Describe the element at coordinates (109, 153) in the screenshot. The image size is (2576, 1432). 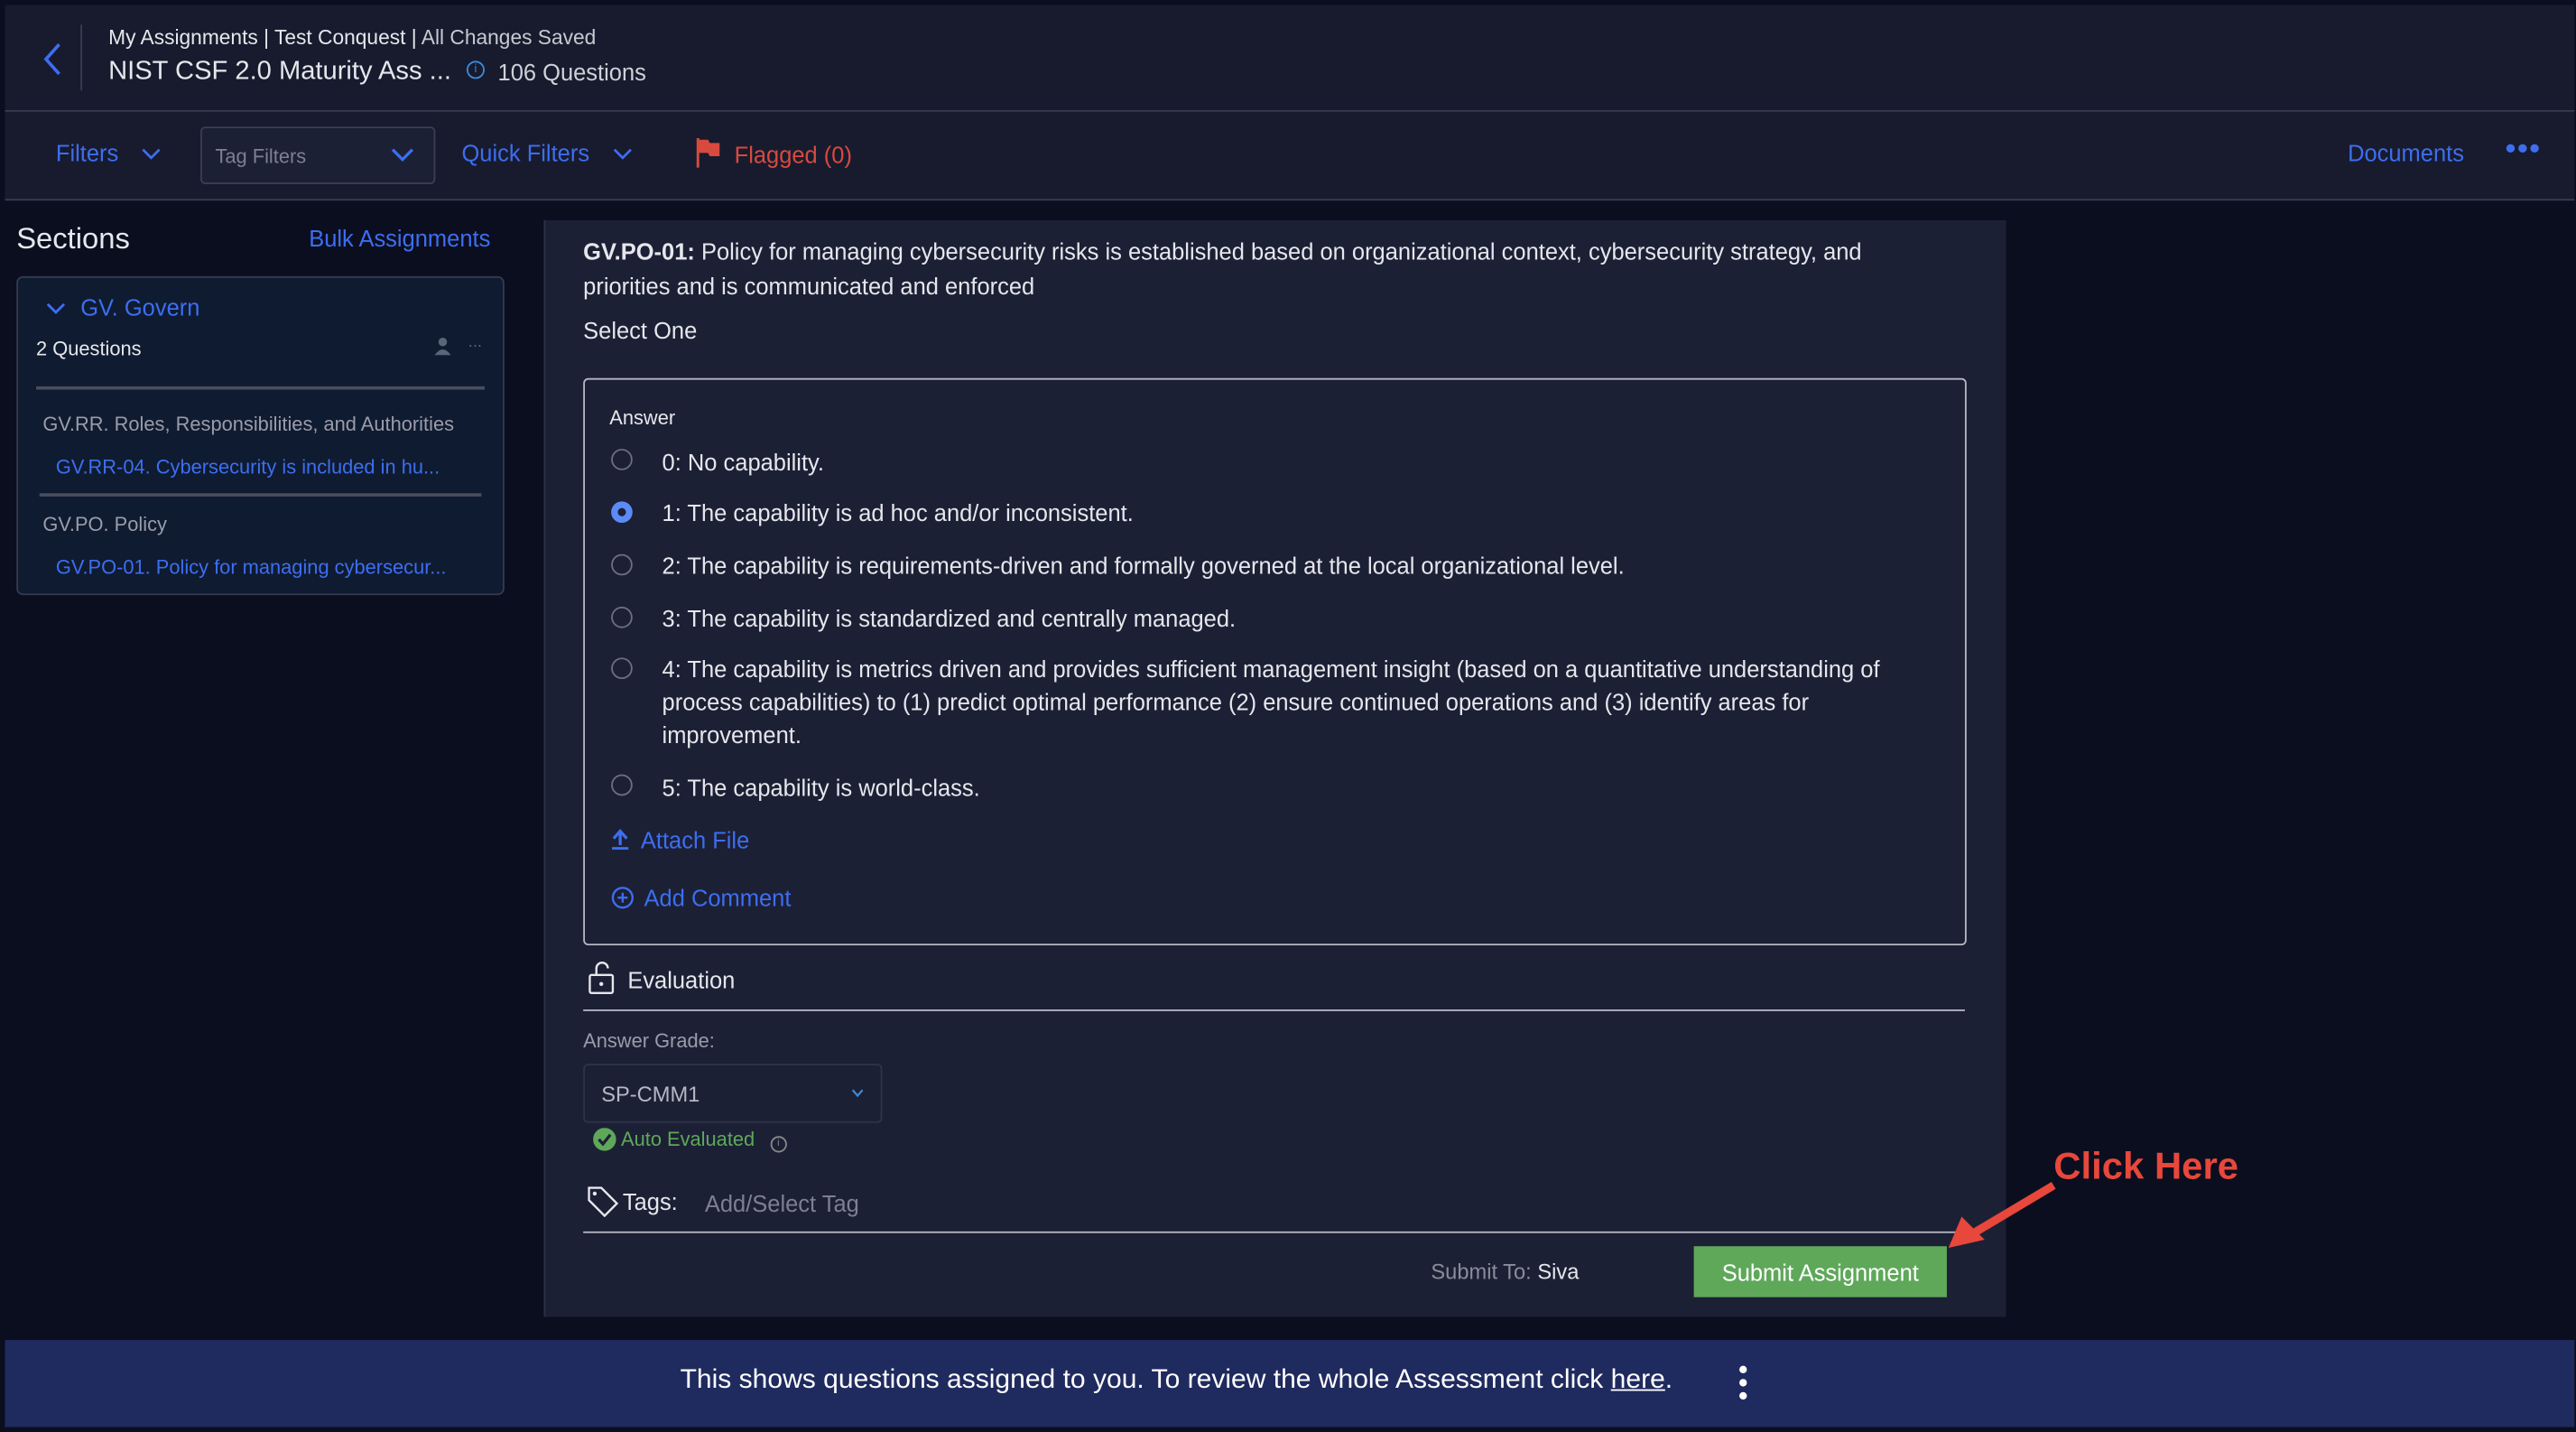
I see `filters-dropdown: Filters` at that location.